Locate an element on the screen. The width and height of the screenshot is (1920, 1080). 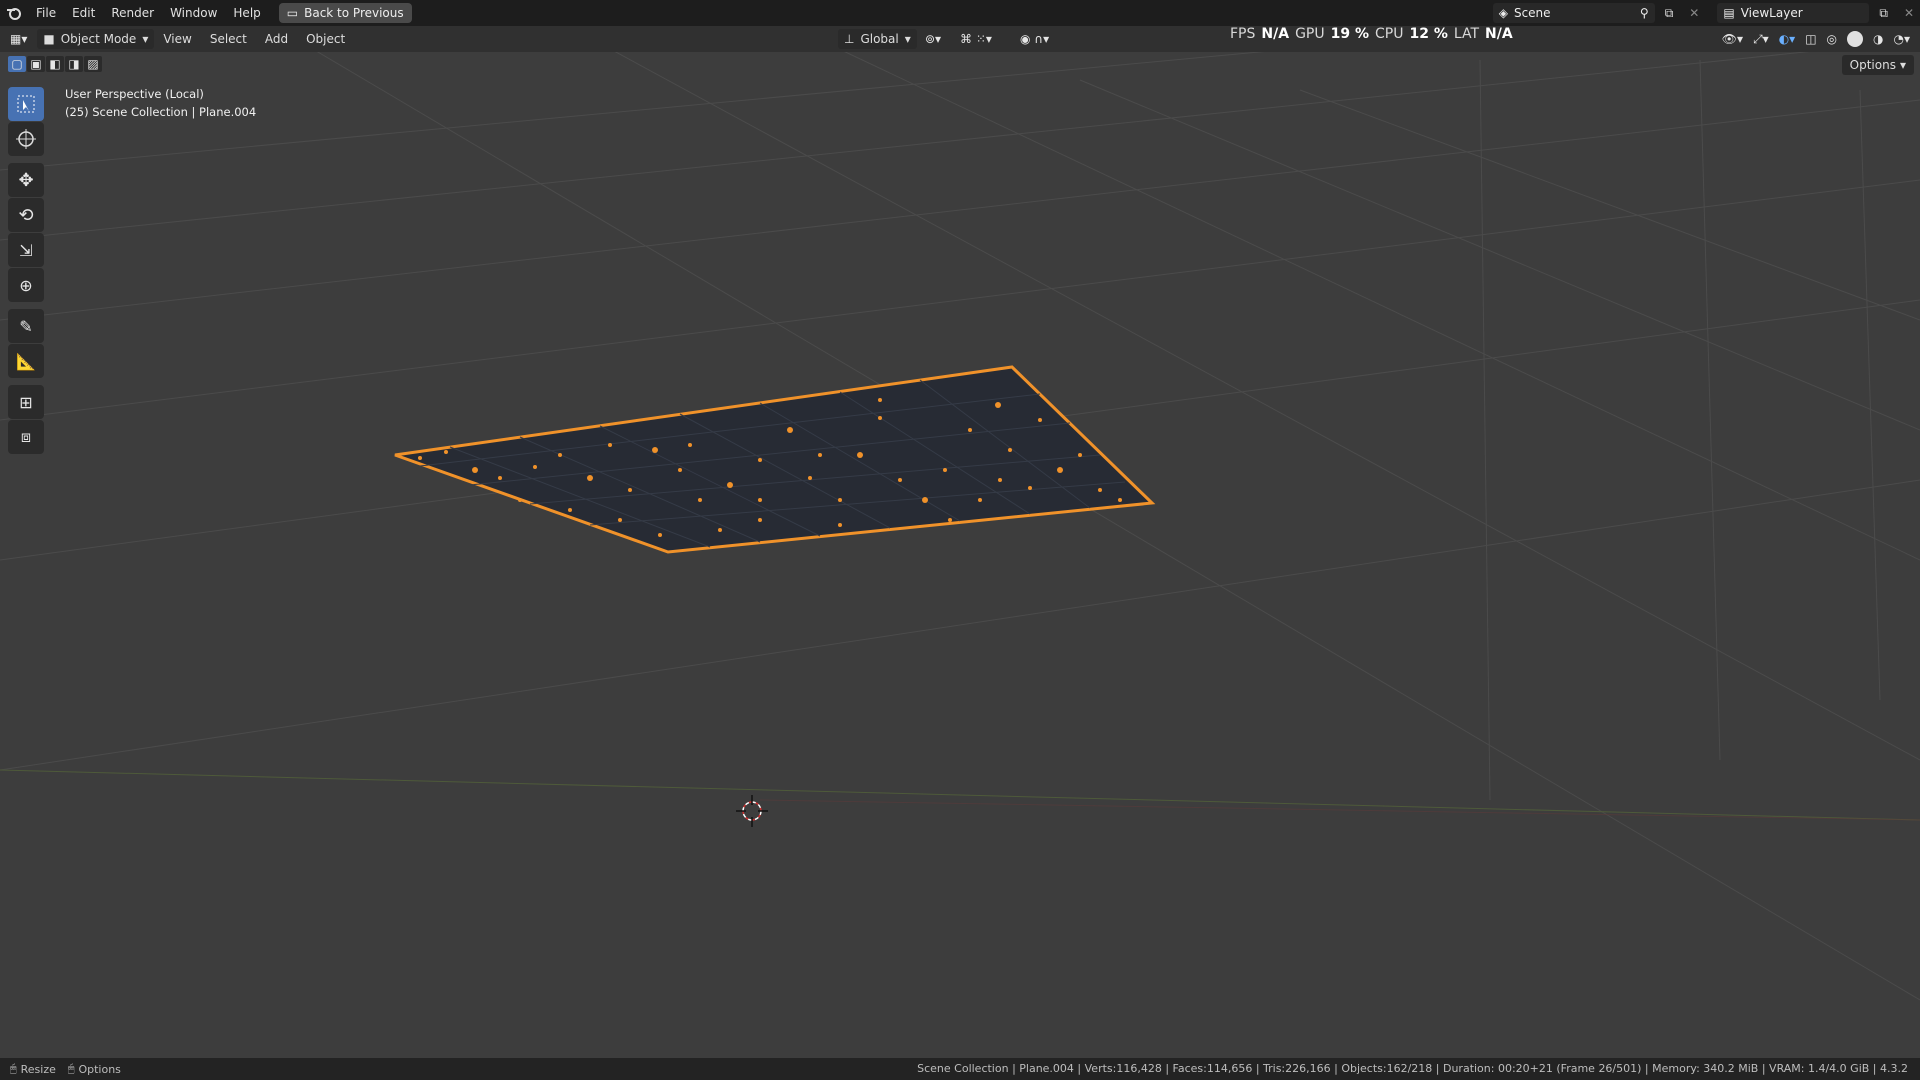
viewlayer-name: ViewLayer is located at coordinates (1771, 13).